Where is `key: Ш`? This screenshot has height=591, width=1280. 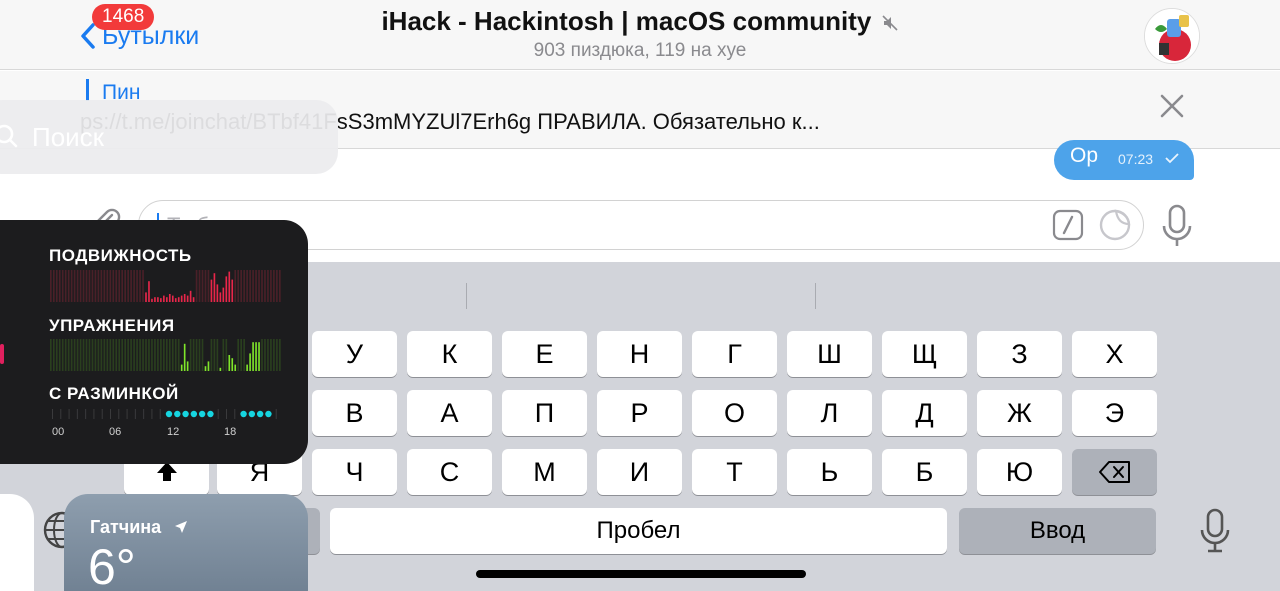
key: Ш is located at coordinates (829, 354).